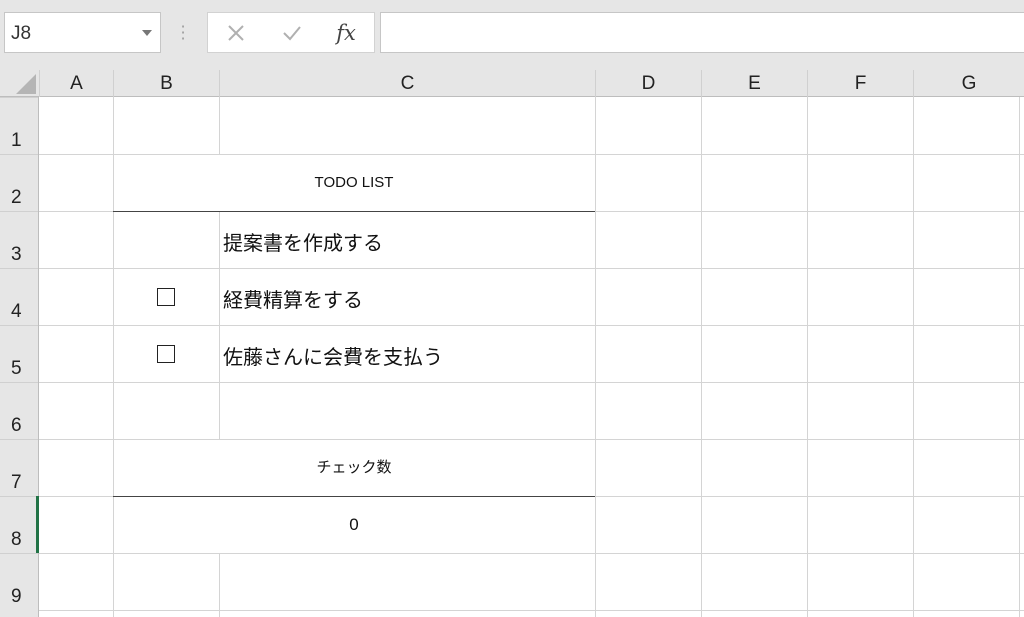 The width and height of the screenshot is (1024, 617). I want to click on row-number: 3, so click(16, 254).